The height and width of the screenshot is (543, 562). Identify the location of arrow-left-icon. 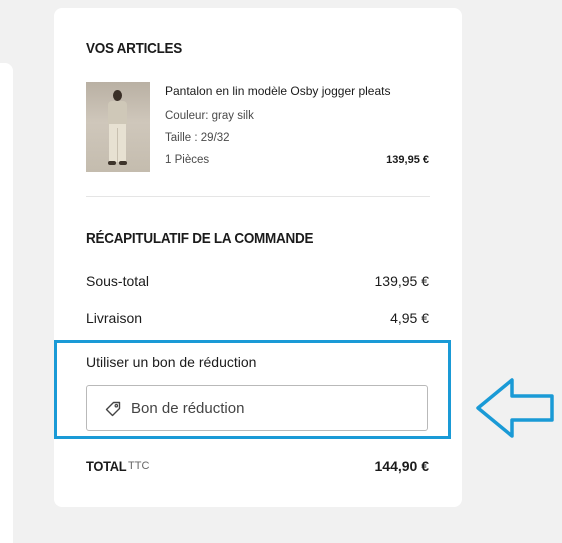
(515, 408).